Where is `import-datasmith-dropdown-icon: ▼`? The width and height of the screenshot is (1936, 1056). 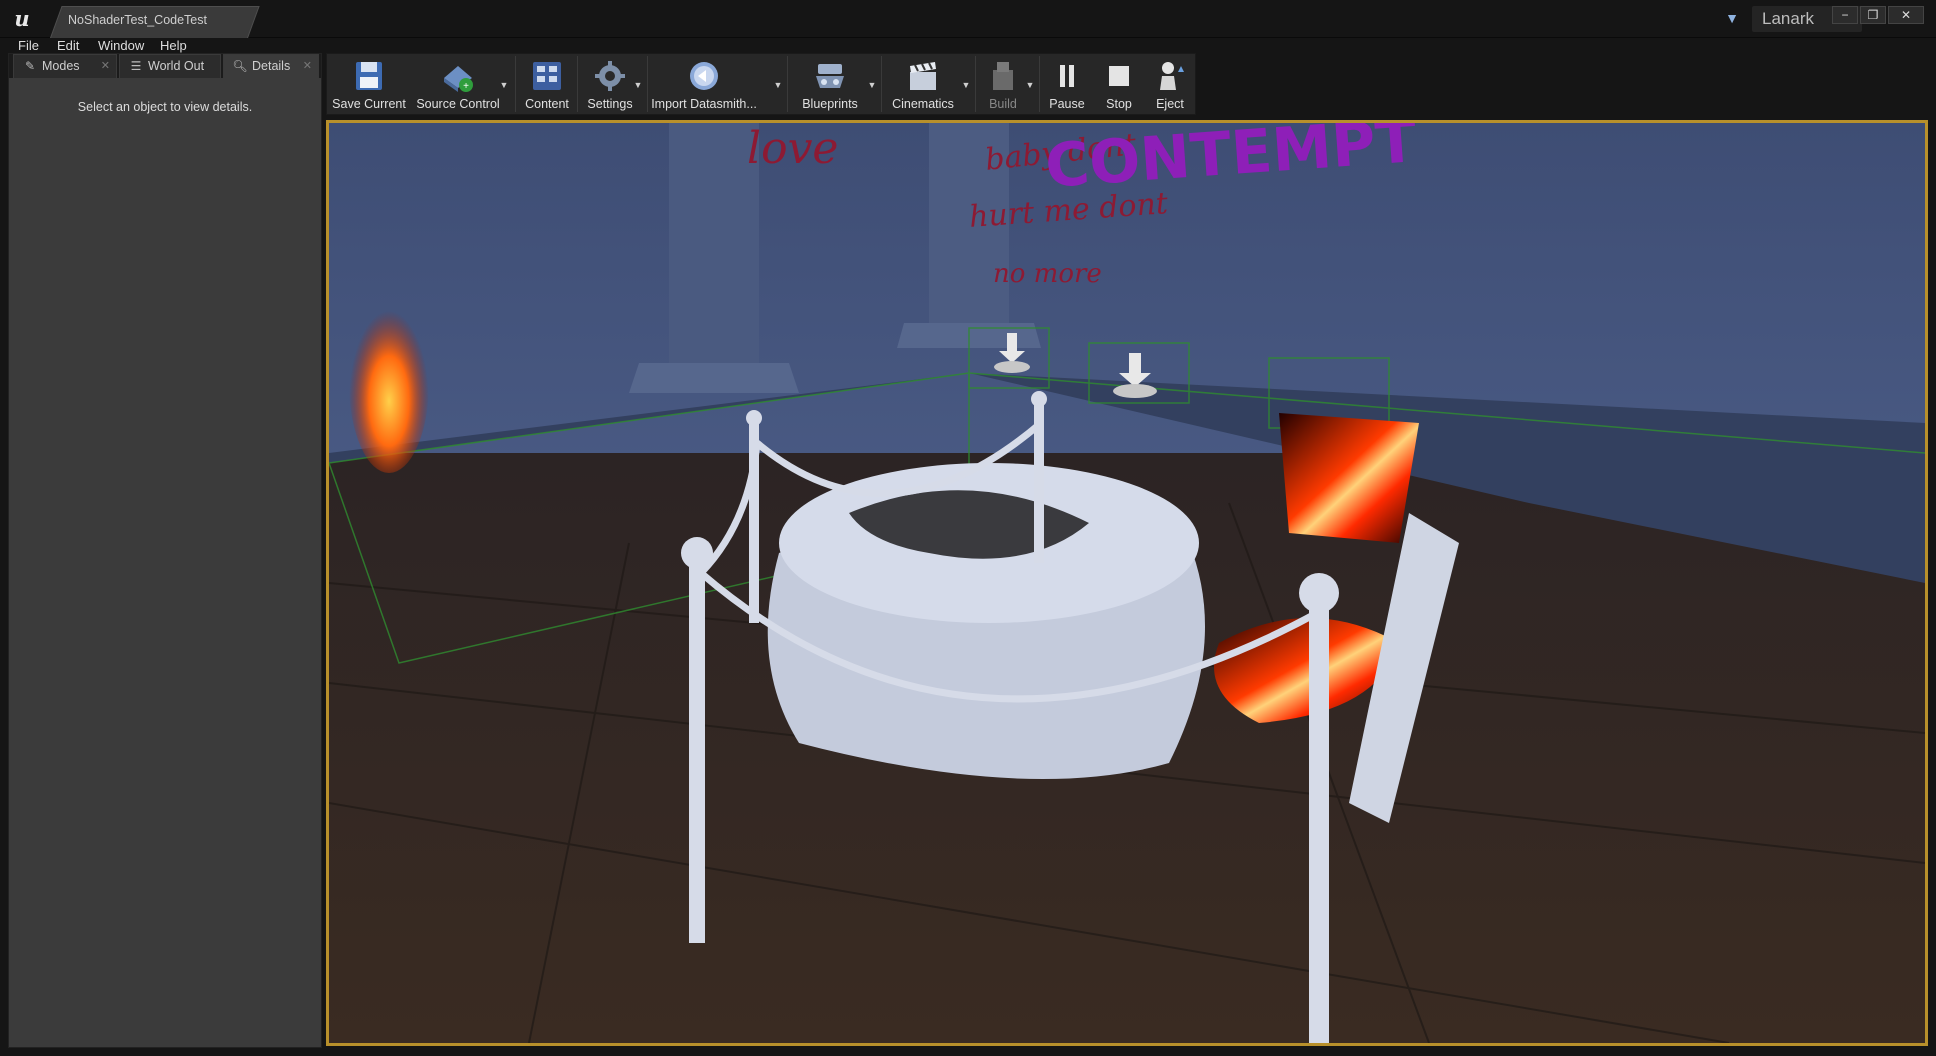
import-datasmith-dropdown-icon: ▼ is located at coordinates (778, 85).